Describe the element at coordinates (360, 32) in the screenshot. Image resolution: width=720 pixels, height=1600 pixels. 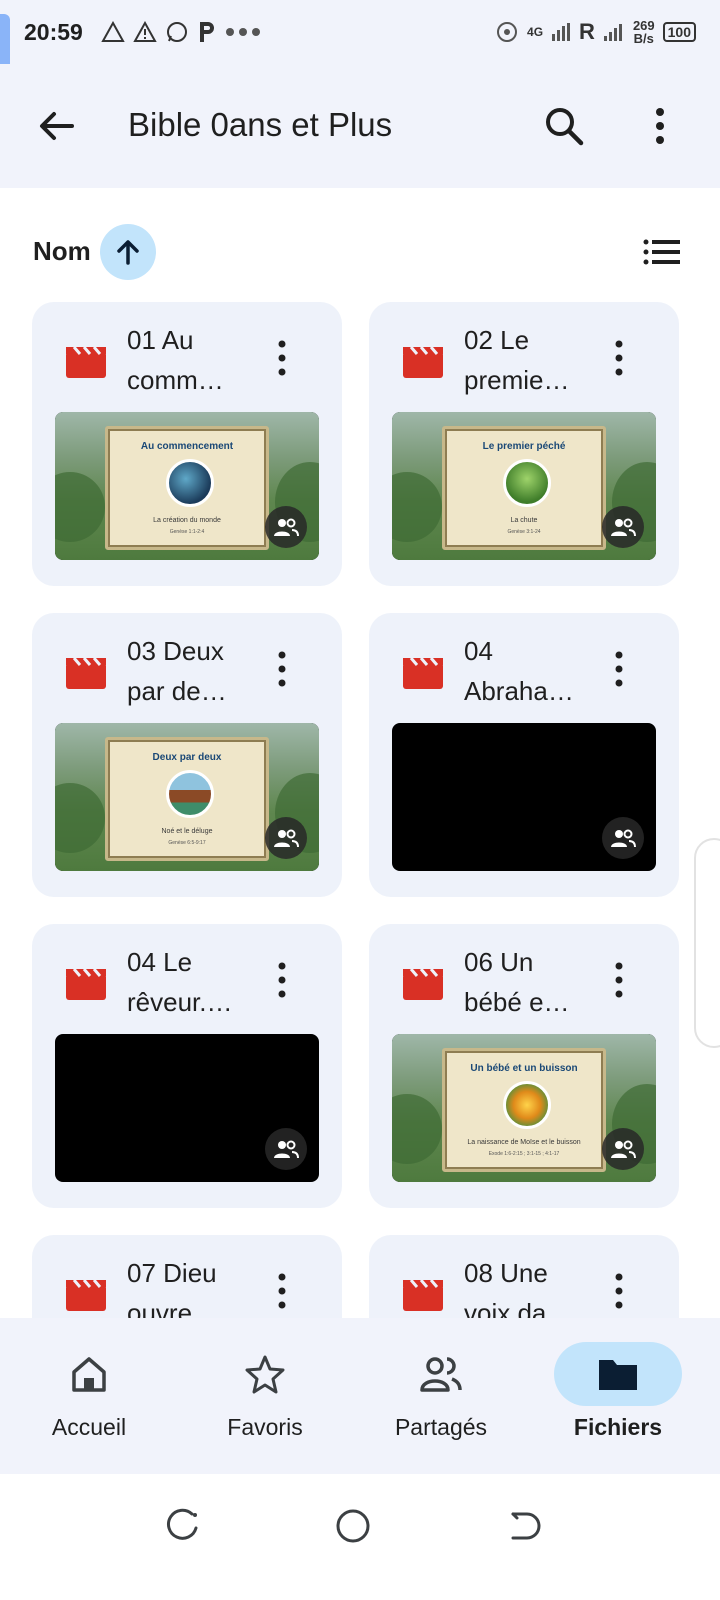
I see `status-bar: 20:59 4G R 269 B/s 100` at that location.